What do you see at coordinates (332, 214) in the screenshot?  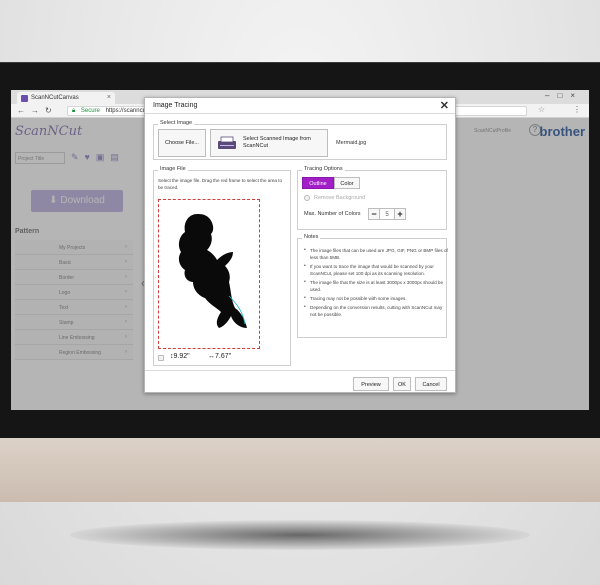 I see `max-colors-label: Max. Number of Colors` at bounding box center [332, 214].